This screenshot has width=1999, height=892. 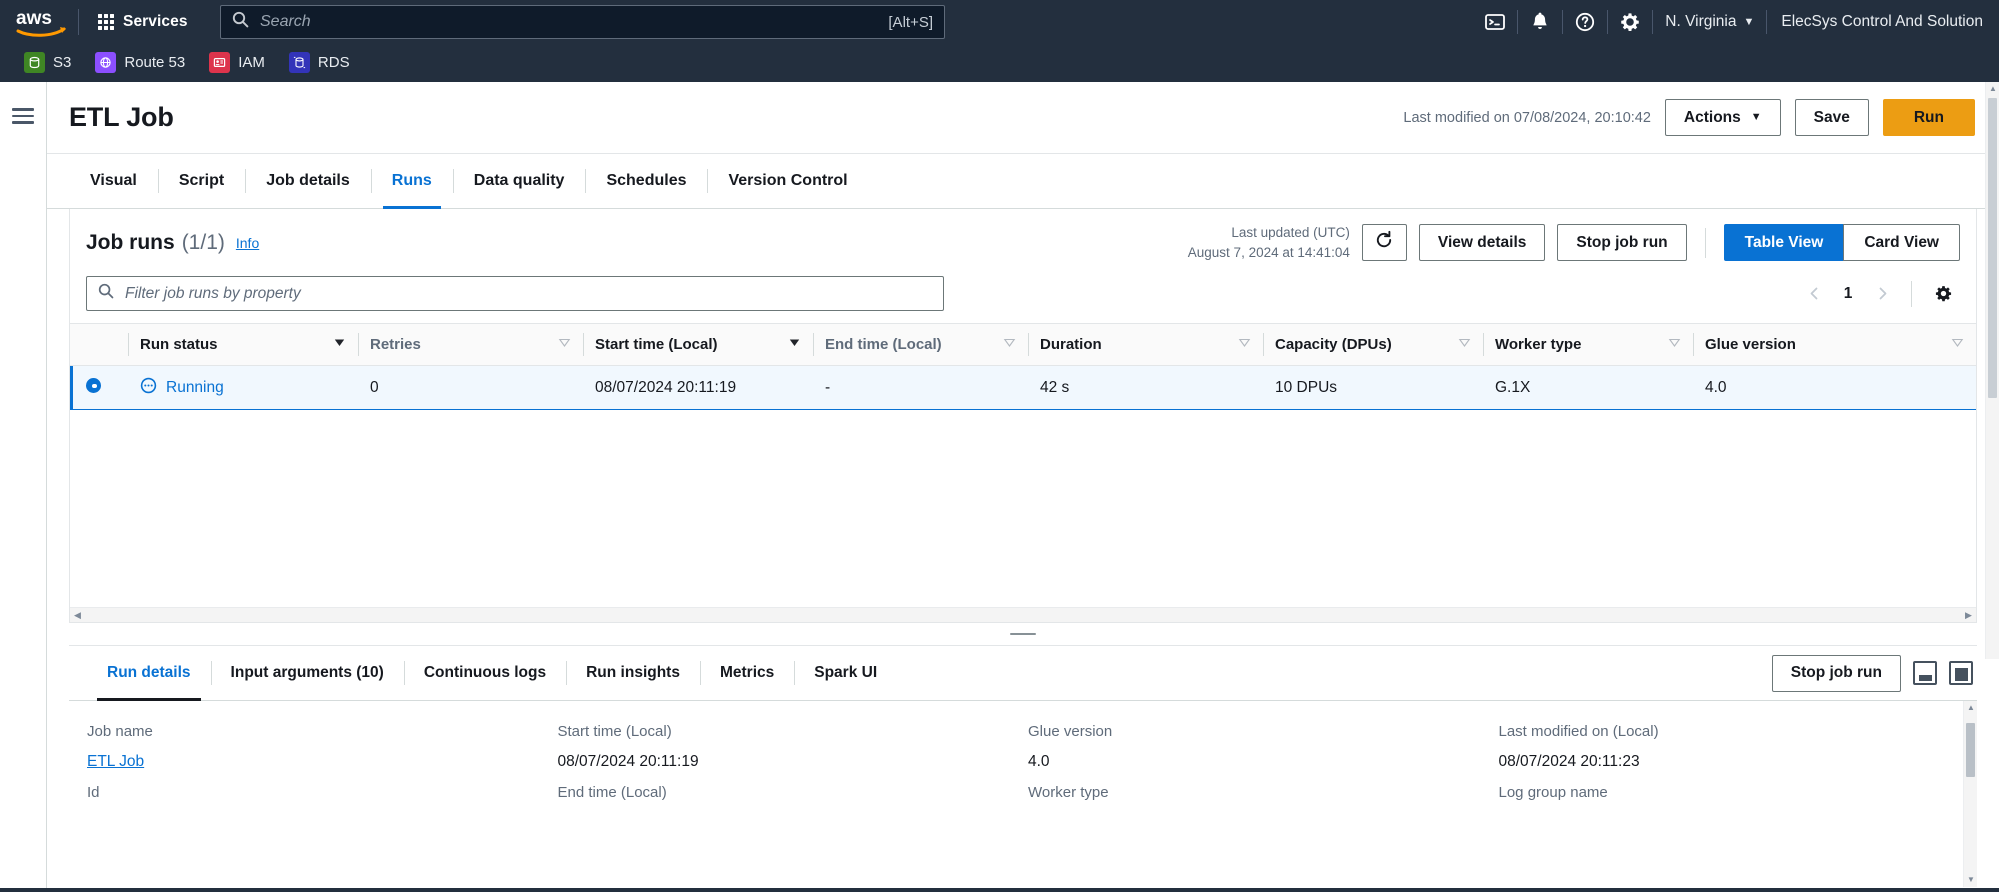 I want to click on last-updated-value: August 7, 2024 at 14:41:04, so click(x=1268, y=252).